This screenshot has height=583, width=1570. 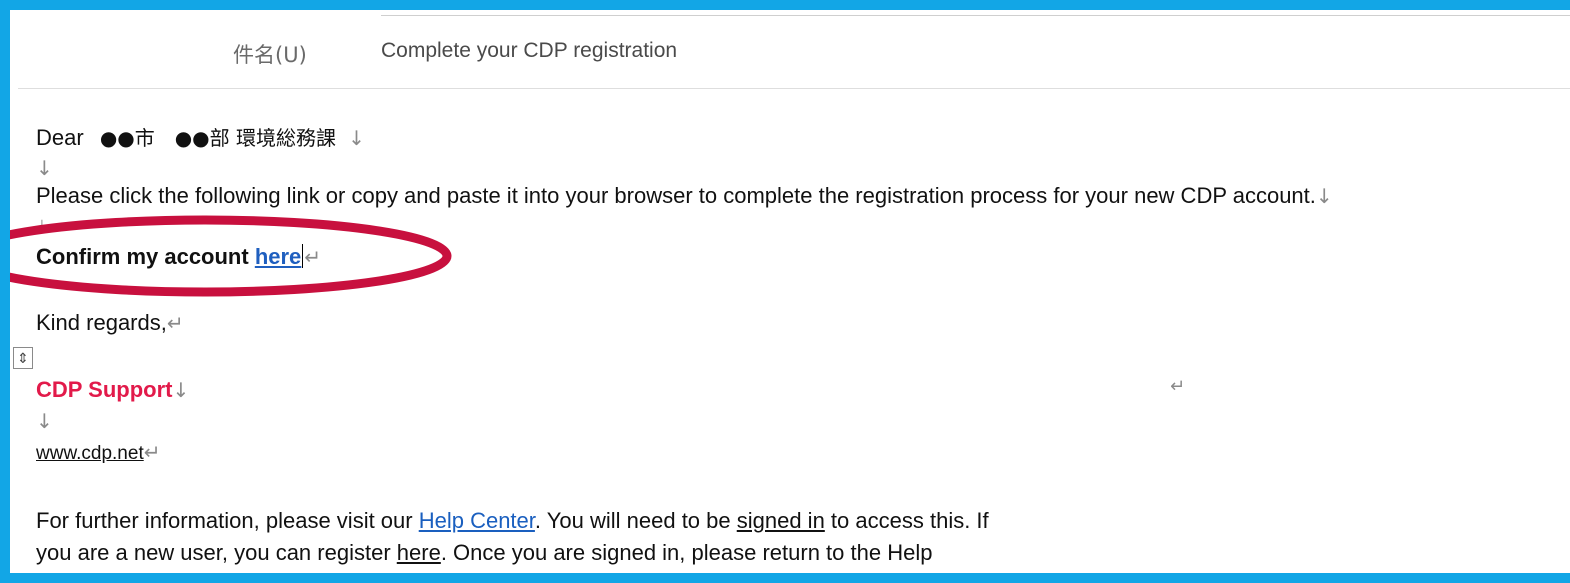 I want to click on highlight-ellipse, so click(x=226, y=256).